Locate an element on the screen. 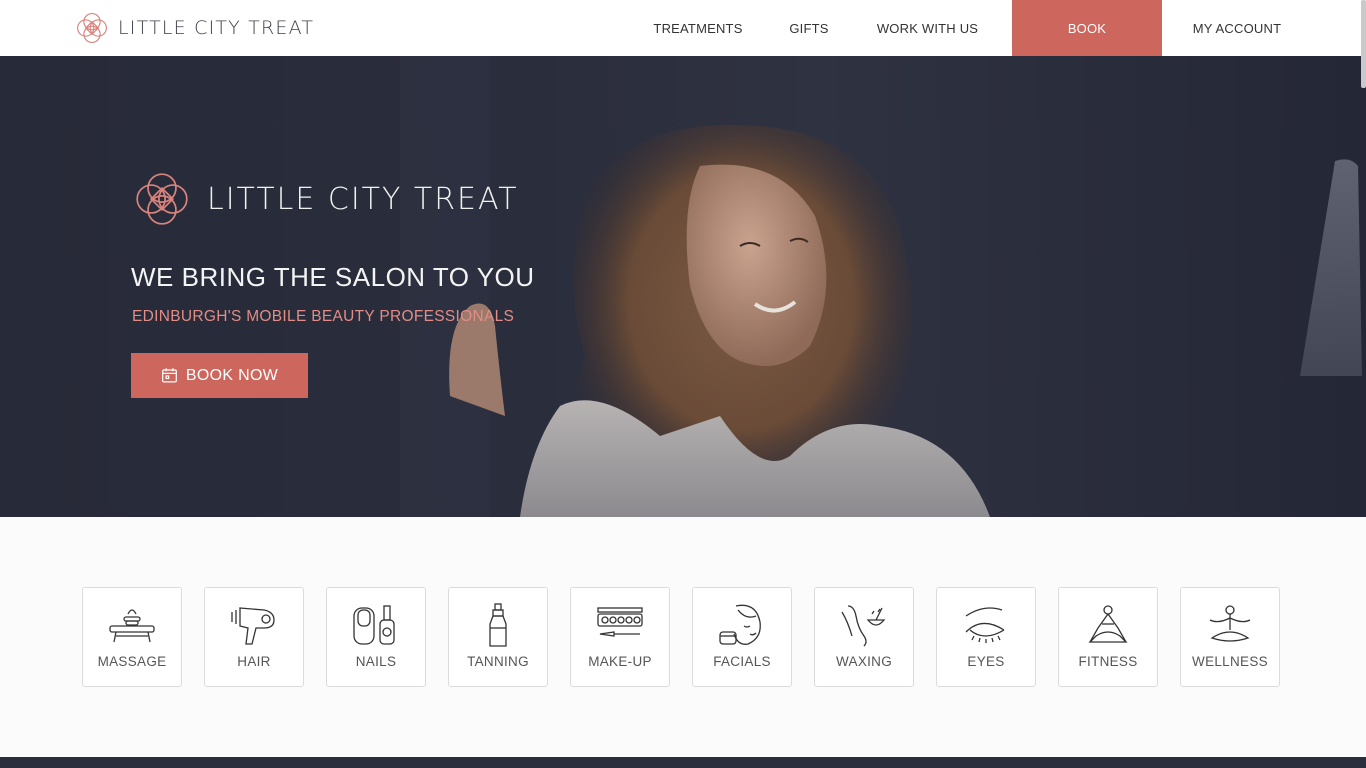  service-label: EYES is located at coordinates (986, 661).